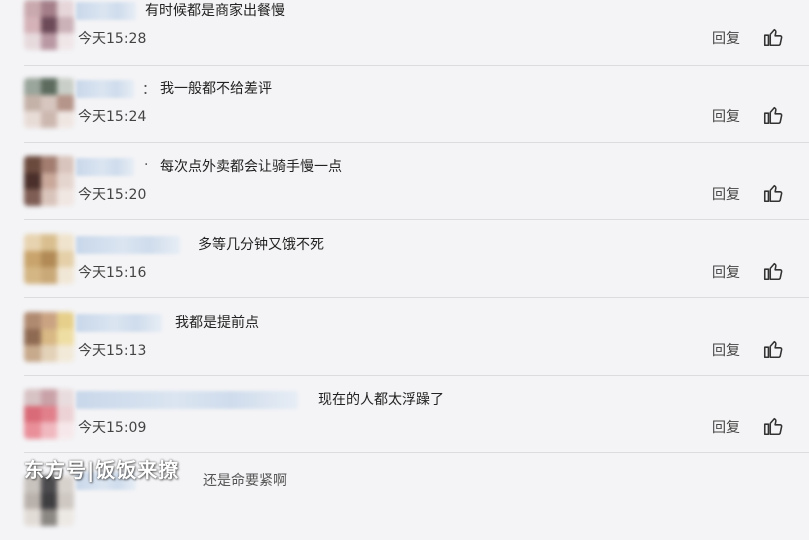 The height and width of the screenshot is (540, 809). Describe the element at coordinates (404, 109) in the screenshot. I see `comment-item: ： 我一般都不给差评 今天15:24 回复` at that location.